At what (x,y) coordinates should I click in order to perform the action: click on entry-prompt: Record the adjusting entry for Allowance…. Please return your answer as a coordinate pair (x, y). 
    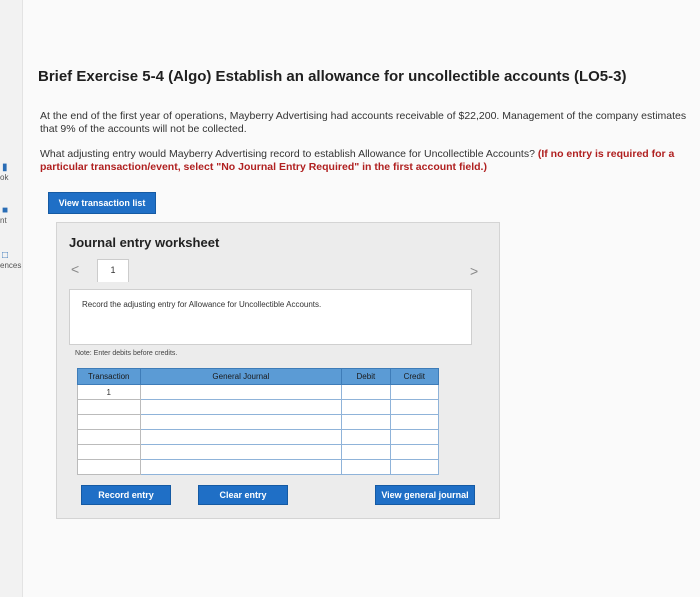
    Looking at the image, I should click on (202, 304).